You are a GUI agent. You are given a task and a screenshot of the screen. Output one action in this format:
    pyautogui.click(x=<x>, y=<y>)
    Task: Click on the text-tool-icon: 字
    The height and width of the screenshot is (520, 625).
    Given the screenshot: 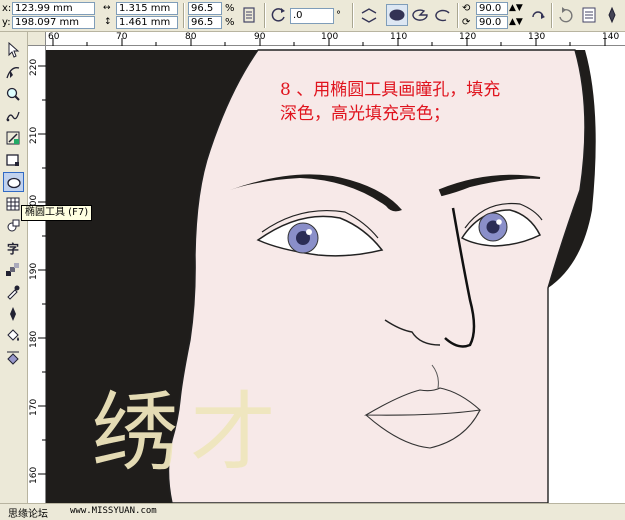 What is the action you would take?
    pyautogui.click(x=13, y=248)
    